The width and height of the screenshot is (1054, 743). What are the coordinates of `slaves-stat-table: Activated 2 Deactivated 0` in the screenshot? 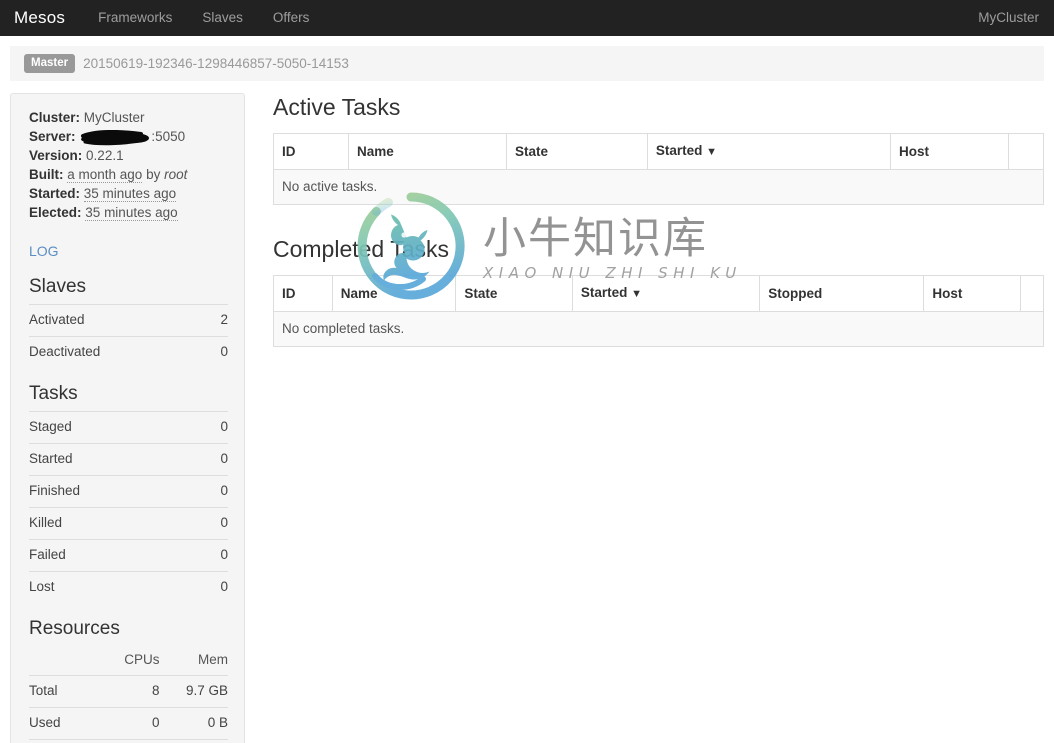 It's located at (128, 336).